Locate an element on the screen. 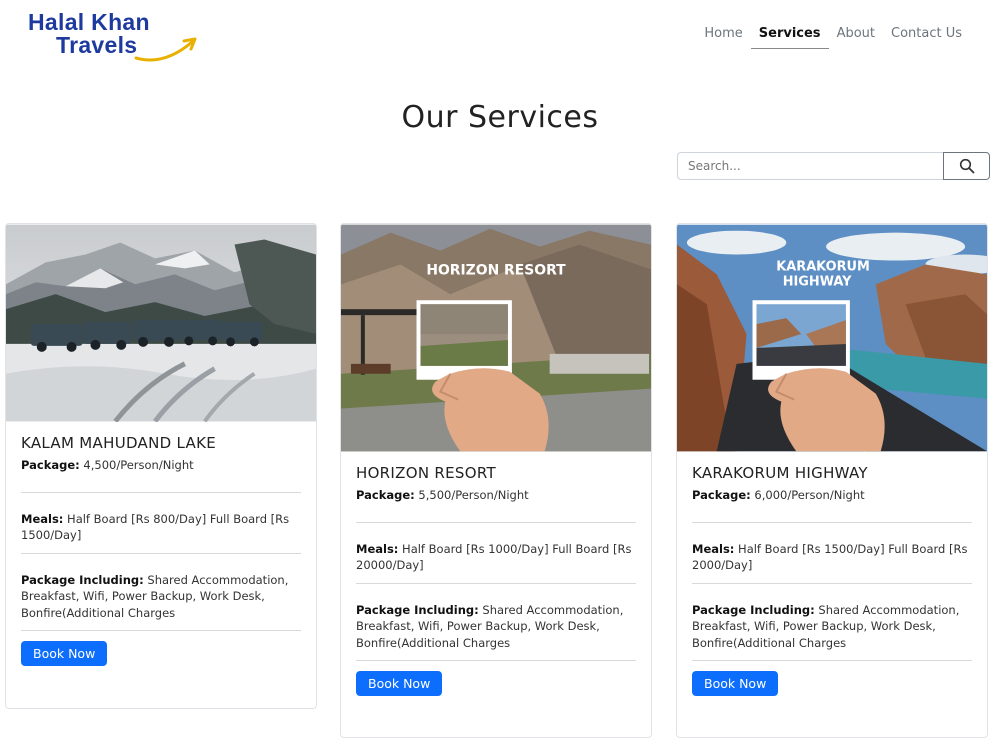 The width and height of the screenshot is (1000, 750). package-price: Package: 5,500/Person/Night is located at coordinates (496, 495).